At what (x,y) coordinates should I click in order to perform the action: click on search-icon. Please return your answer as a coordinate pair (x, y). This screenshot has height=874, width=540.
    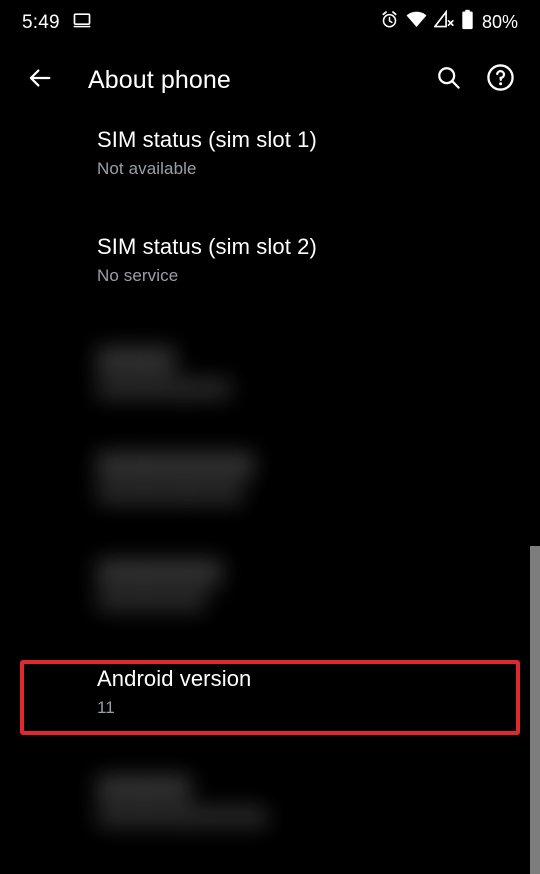
    Looking at the image, I should click on (448, 80).